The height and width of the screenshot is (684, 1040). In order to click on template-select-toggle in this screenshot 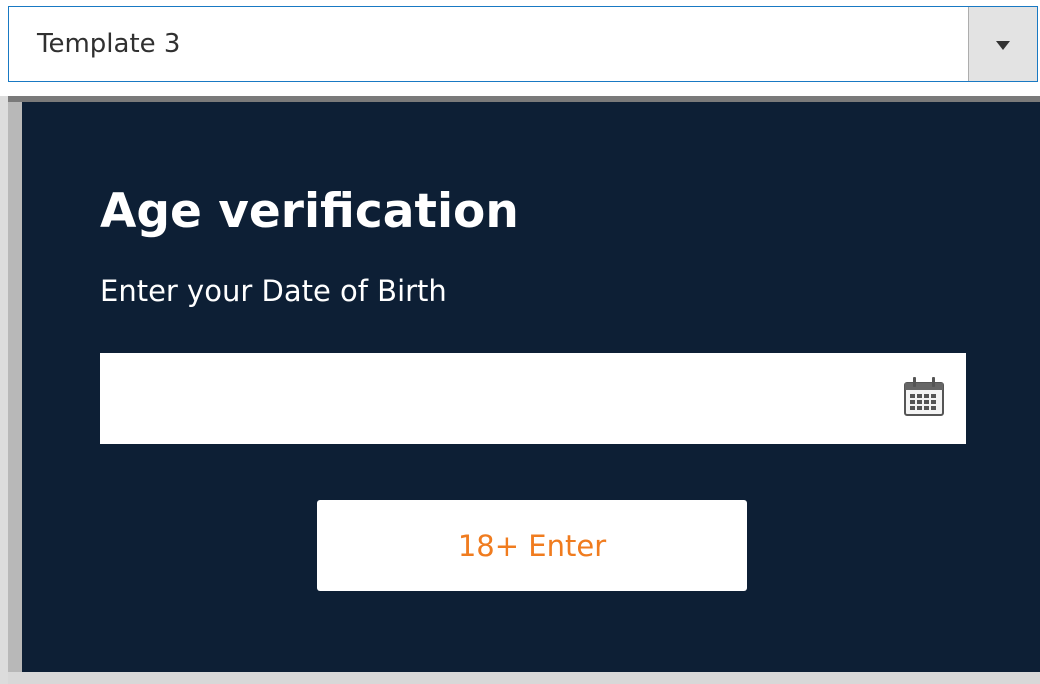, I will do `click(1002, 44)`.